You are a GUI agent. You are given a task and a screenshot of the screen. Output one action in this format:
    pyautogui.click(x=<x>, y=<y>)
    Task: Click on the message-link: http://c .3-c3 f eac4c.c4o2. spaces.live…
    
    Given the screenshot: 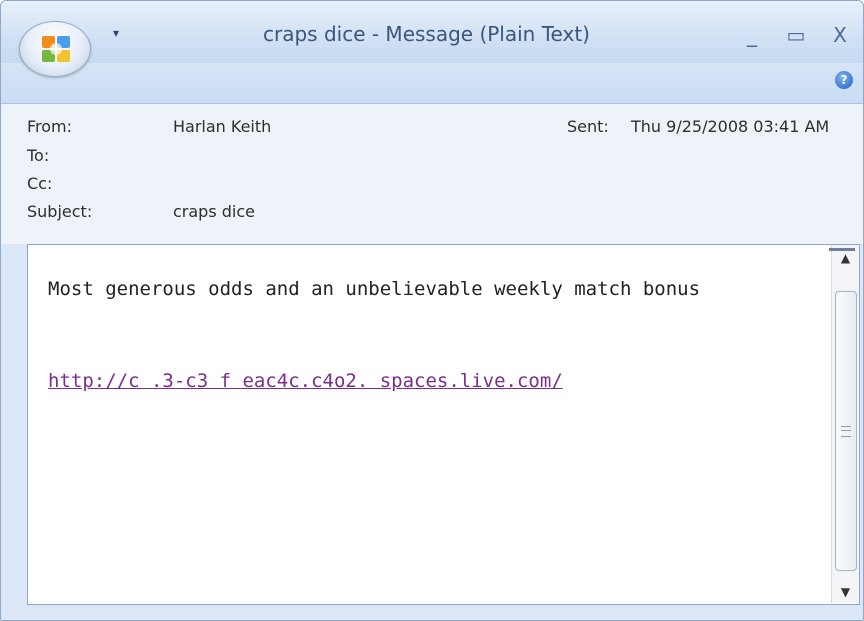 What is the action you would take?
    pyautogui.click(x=305, y=381)
    